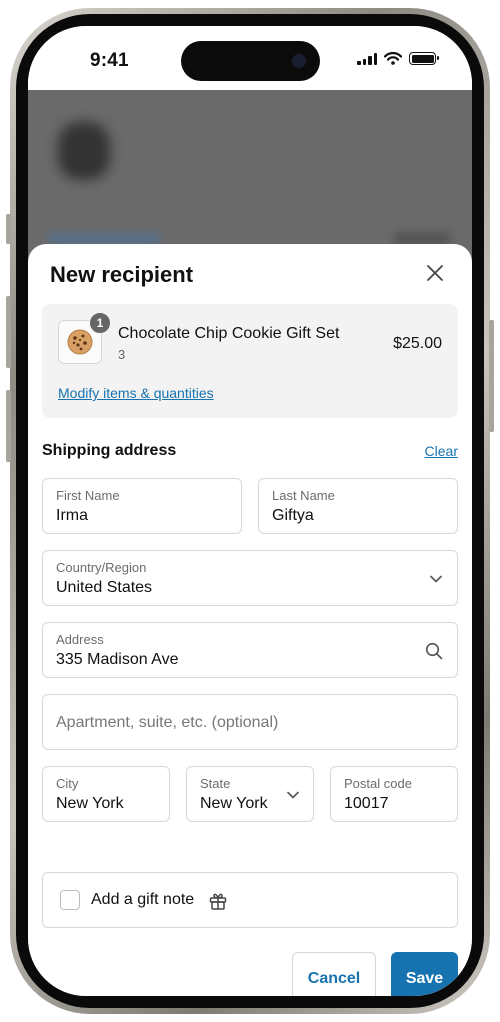 The height and width of the screenshot is (1022, 500). What do you see at coordinates (229, 333) in the screenshot?
I see `product-name: Chocolate Chip Cookie Gift Set` at bounding box center [229, 333].